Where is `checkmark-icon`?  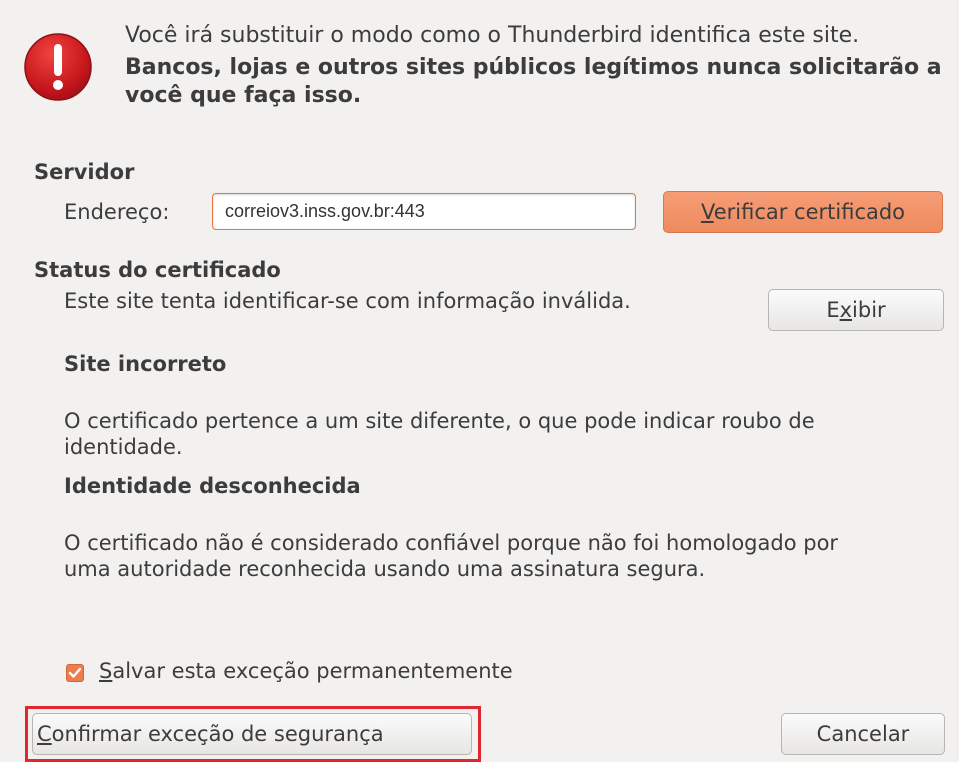 checkmark-icon is located at coordinates (75, 672).